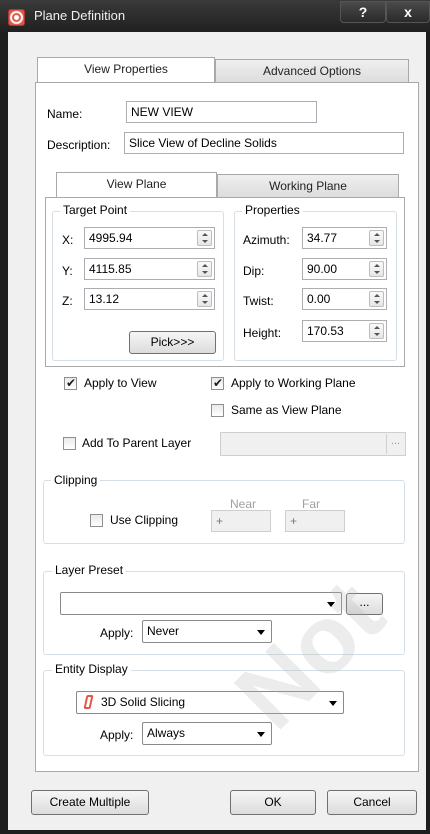  Describe the element at coordinates (111, 238) in the screenshot. I see `target-x-value: 4995.94` at that location.